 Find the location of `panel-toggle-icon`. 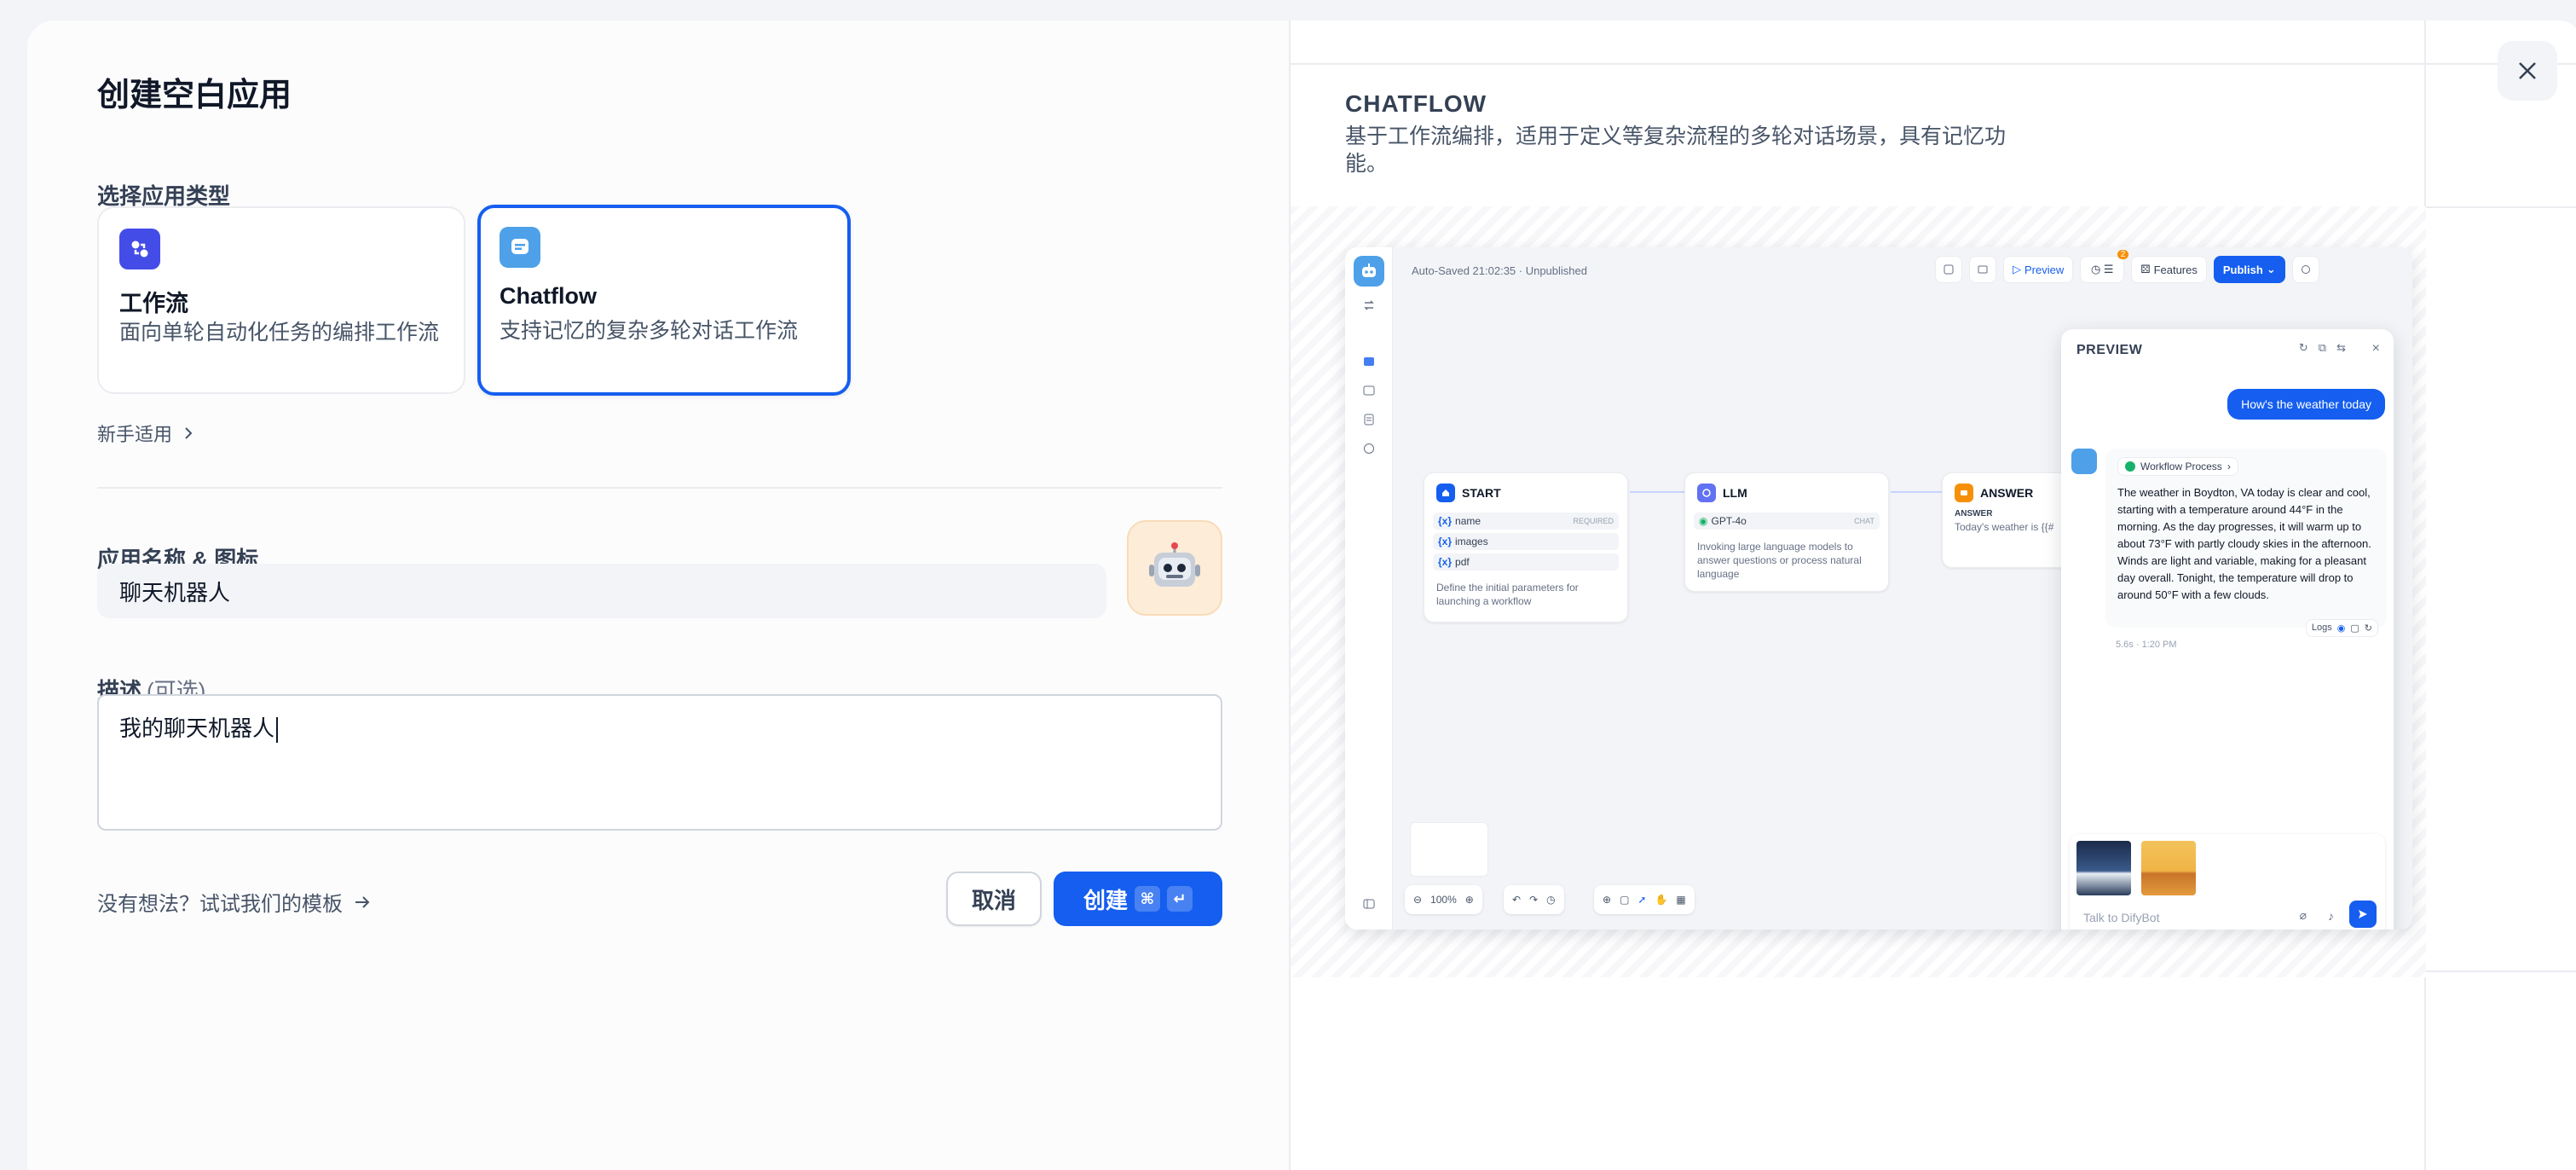

panel-toggle-icon is located at coordinates (1369, 903).